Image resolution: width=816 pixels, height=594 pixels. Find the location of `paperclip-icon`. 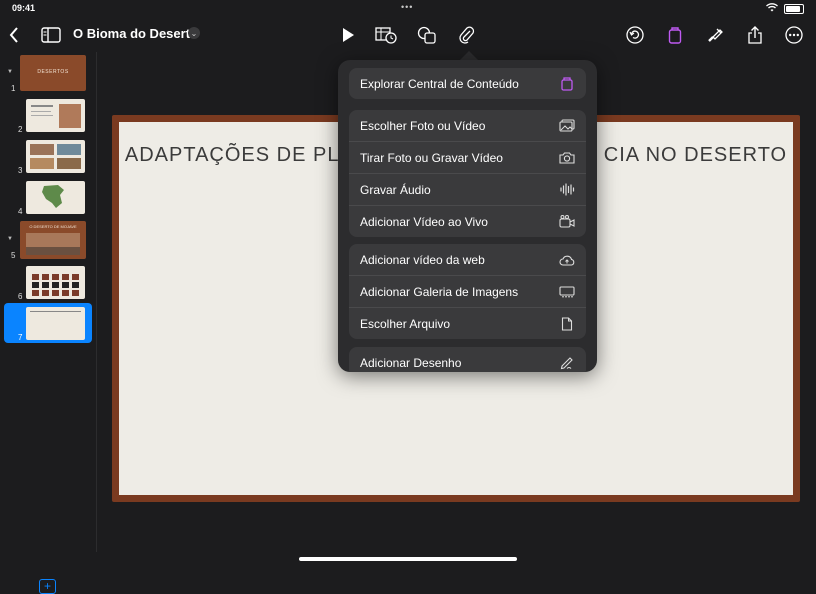

paperclip-icon is located at coordinates (467, 35).